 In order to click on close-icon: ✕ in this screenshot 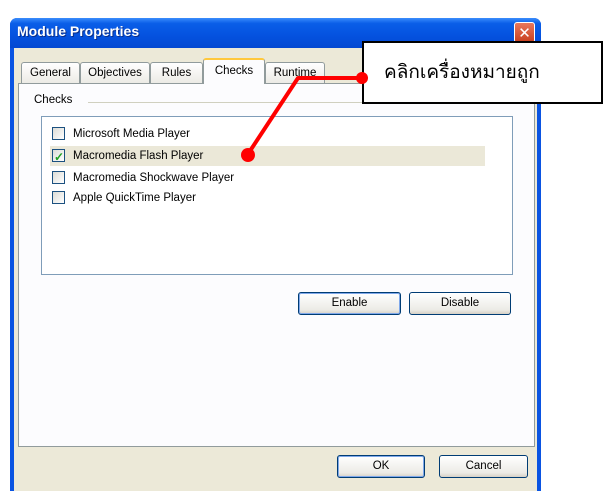, I will do `click(524, 33)`.